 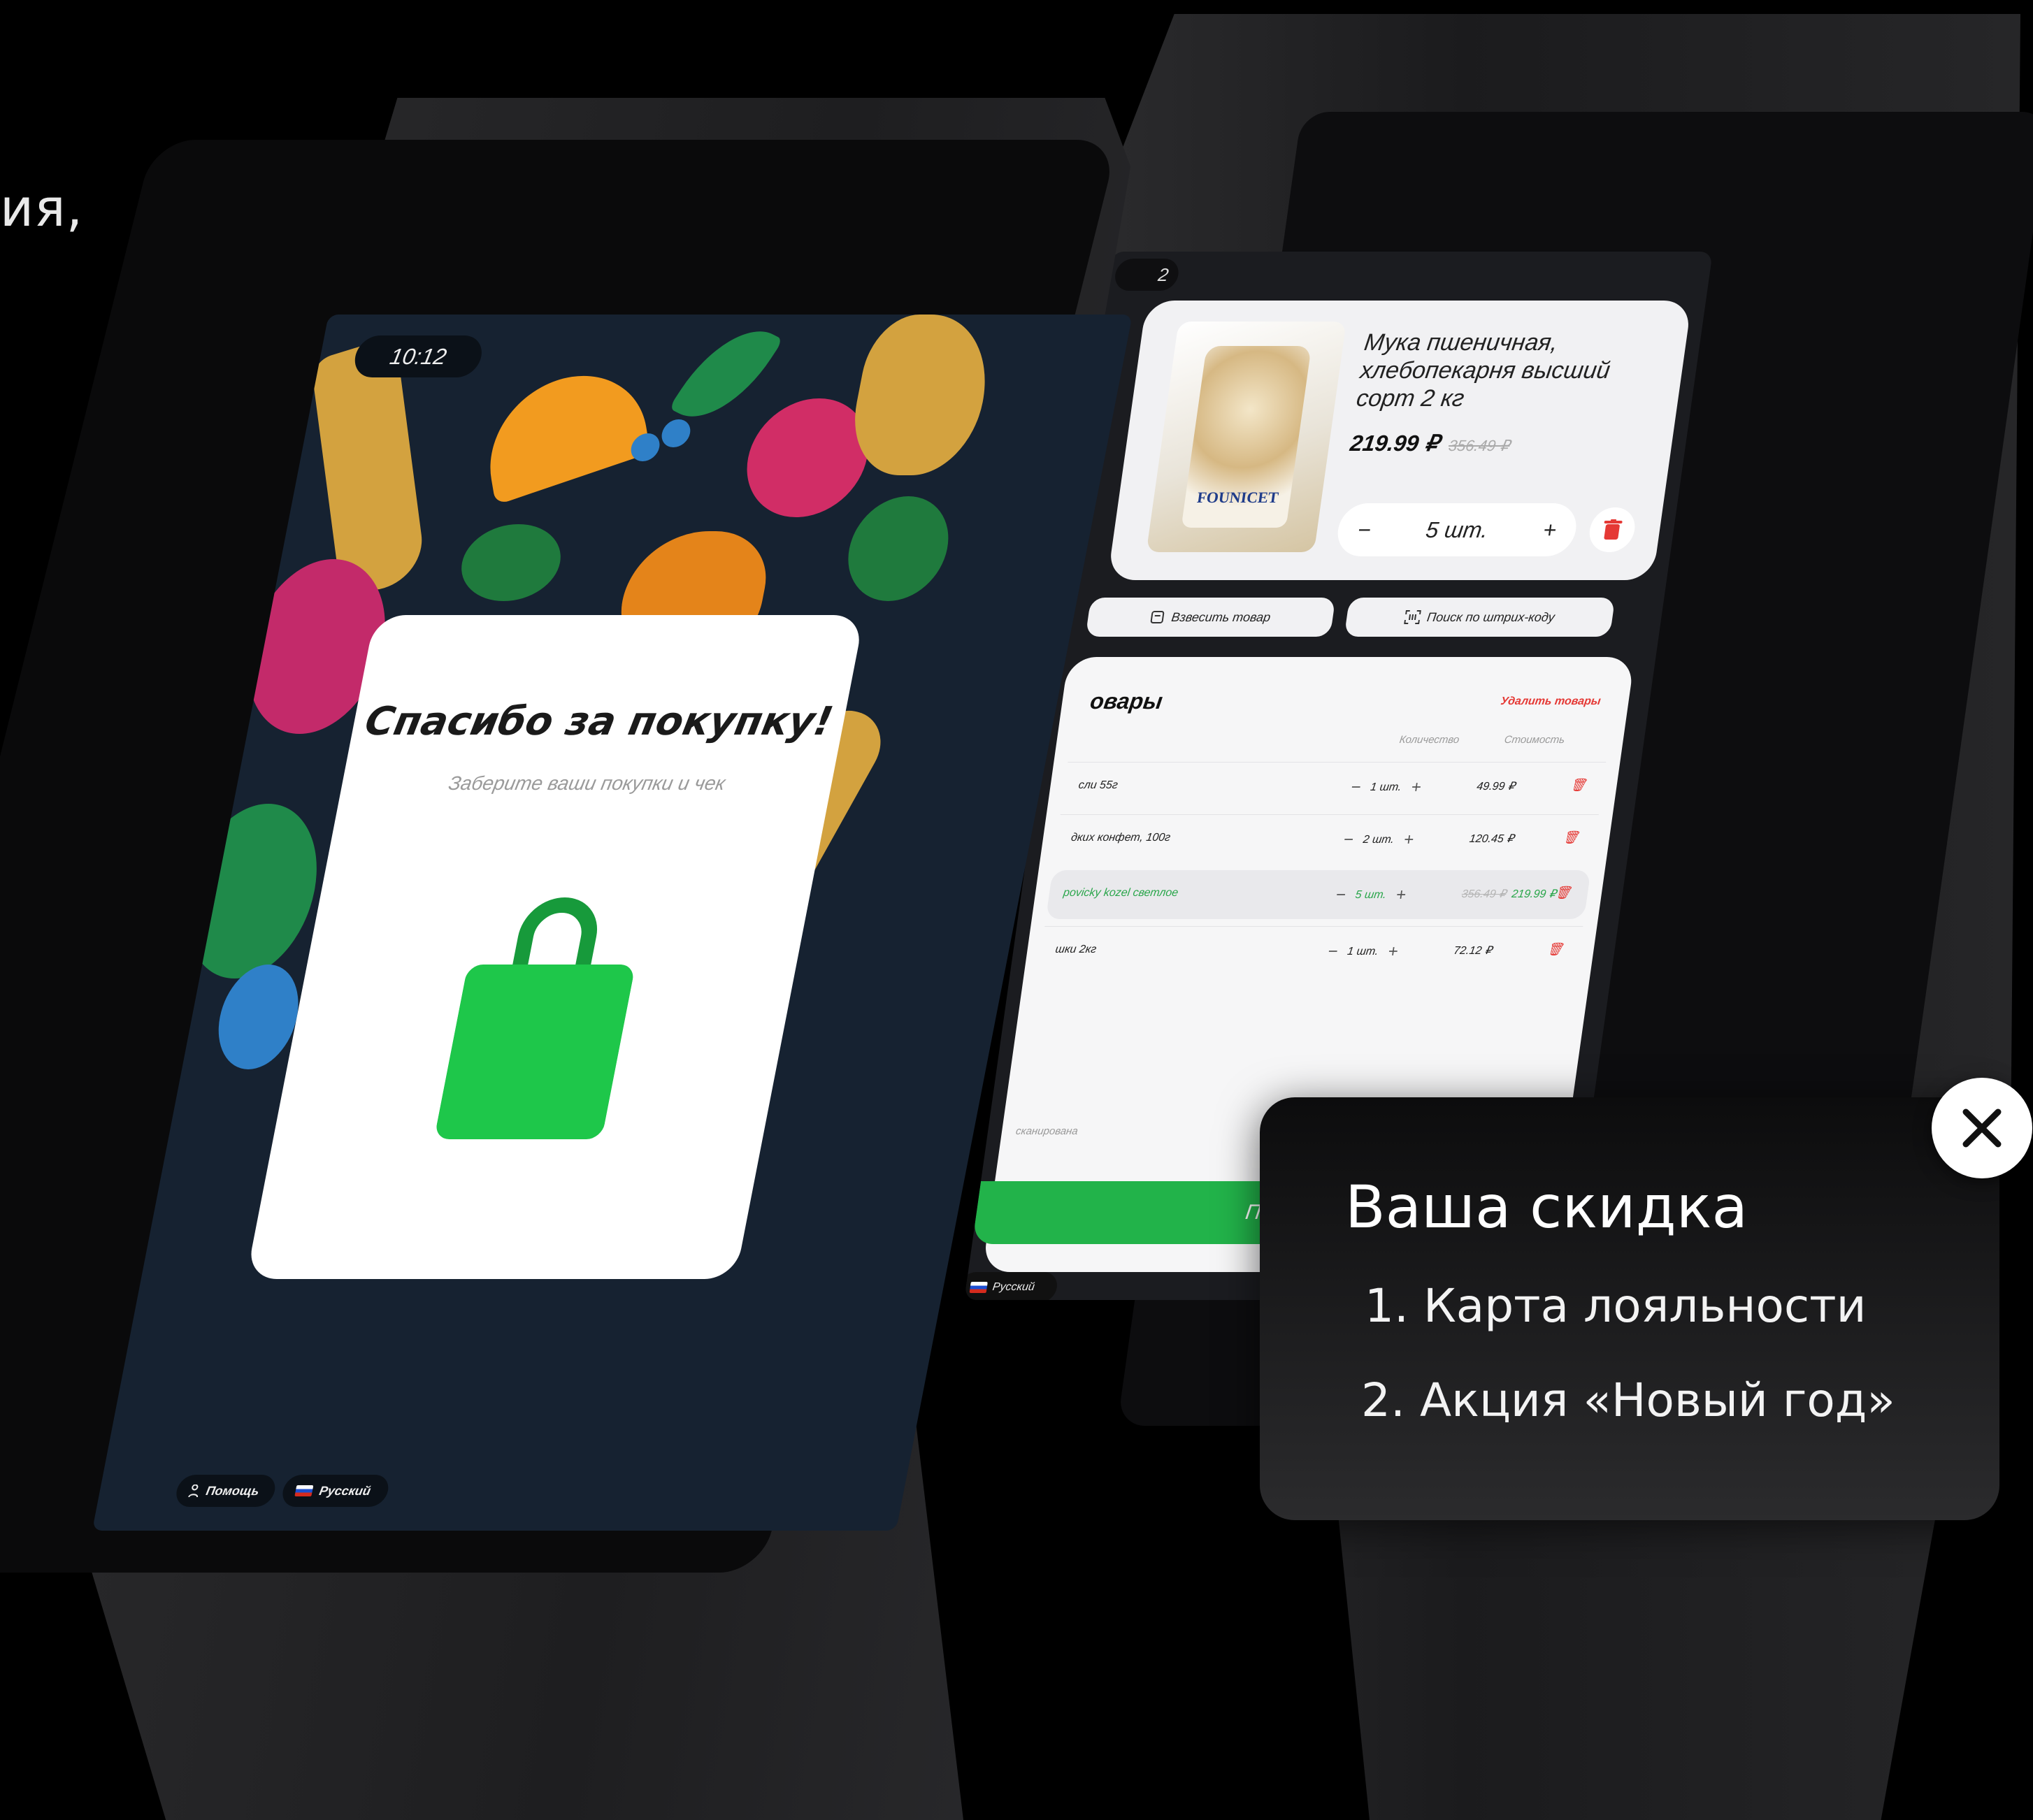 I want to click on cart-row-qty: 2 шт., so click(x=1379, y=840).